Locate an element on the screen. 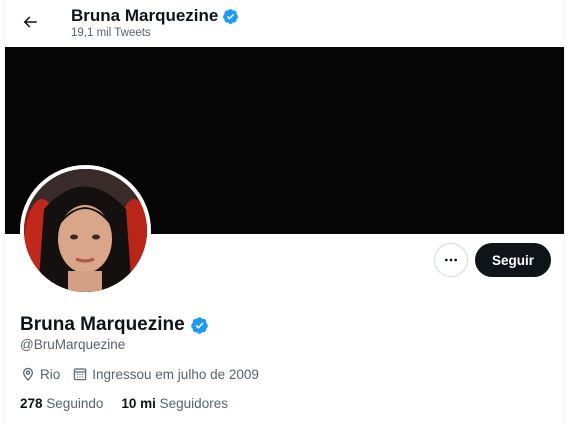  followers-count: 10 mi is located at coordinates (138, 403).